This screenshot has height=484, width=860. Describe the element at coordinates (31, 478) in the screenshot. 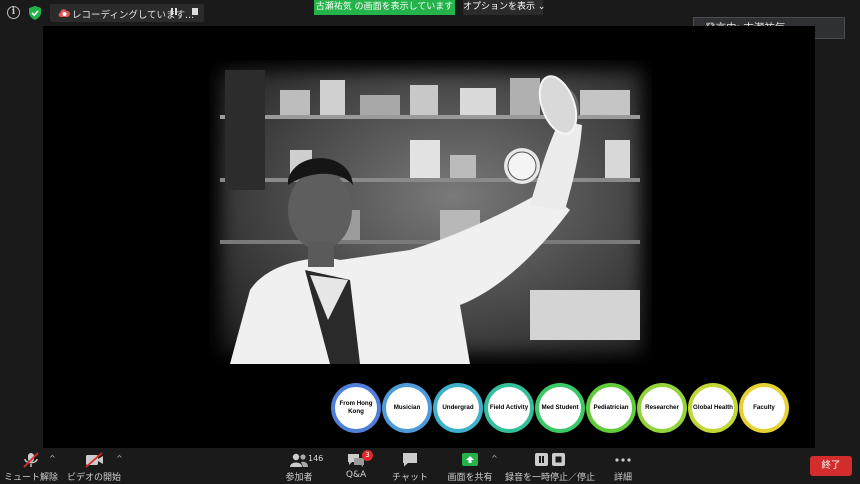

I see `unmute-label: ミュート解除` at that location.